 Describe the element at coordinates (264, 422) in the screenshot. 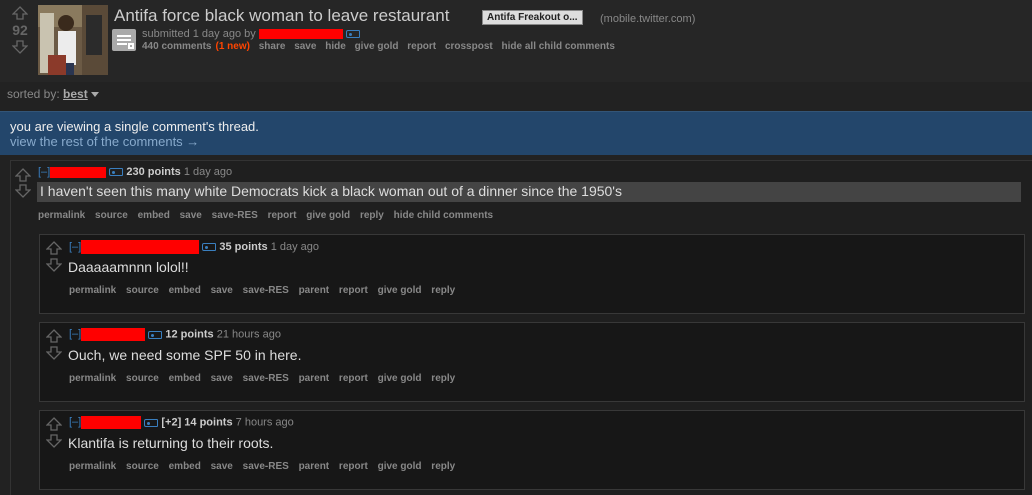

I see `comment-time: 7 hours ago` at that location.